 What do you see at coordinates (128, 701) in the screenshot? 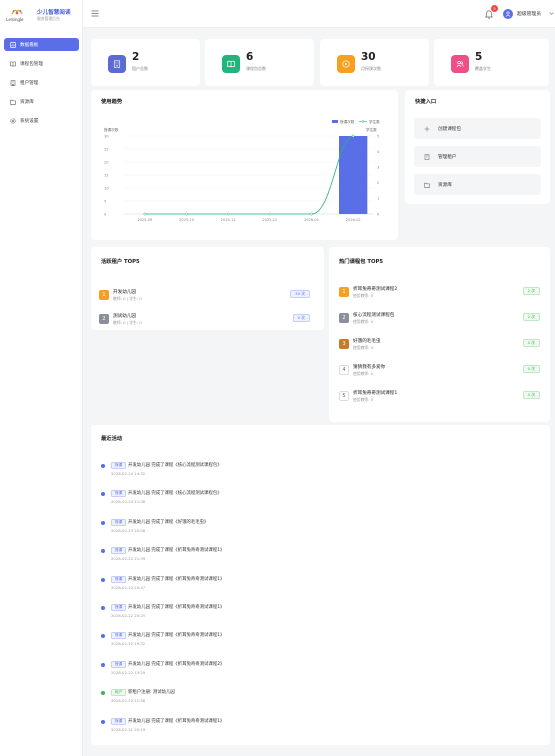
I see `activity-time: 2026-02-22 11:58` at bounding box center [128, 701].